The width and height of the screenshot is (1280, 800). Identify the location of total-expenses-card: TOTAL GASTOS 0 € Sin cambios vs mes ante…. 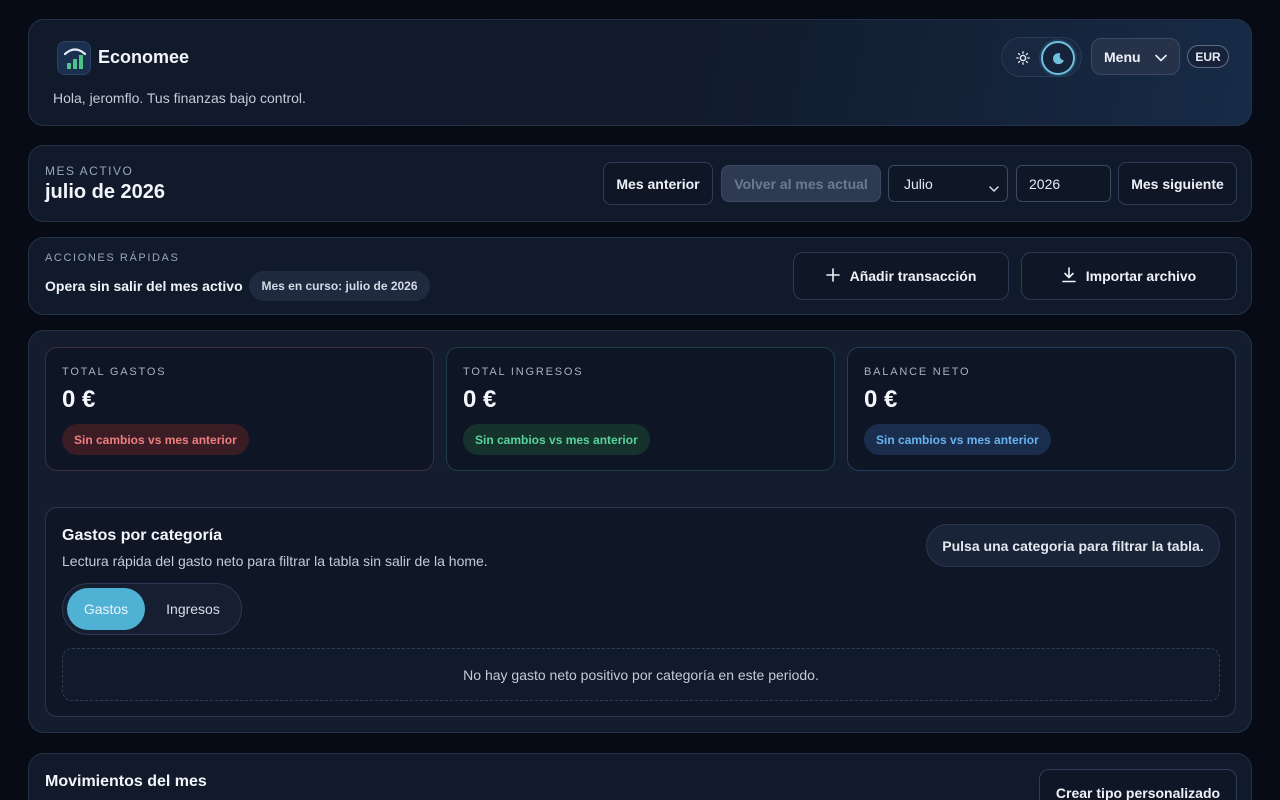
(239, 409).